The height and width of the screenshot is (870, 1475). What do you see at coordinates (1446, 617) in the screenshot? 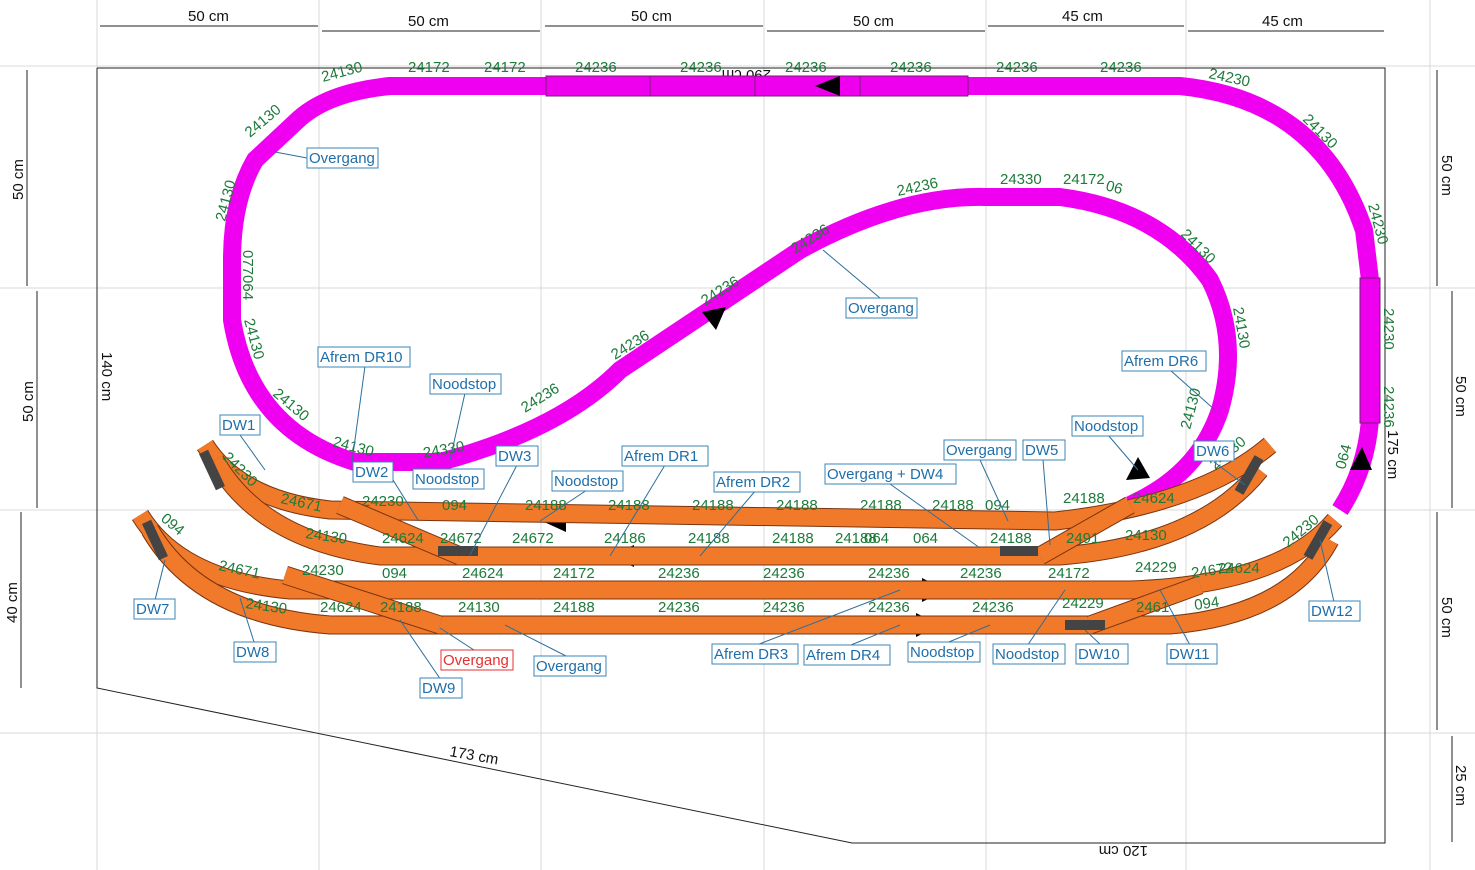
I see `dim-right-3: 50 cm` at bounding box center [1446, 617].